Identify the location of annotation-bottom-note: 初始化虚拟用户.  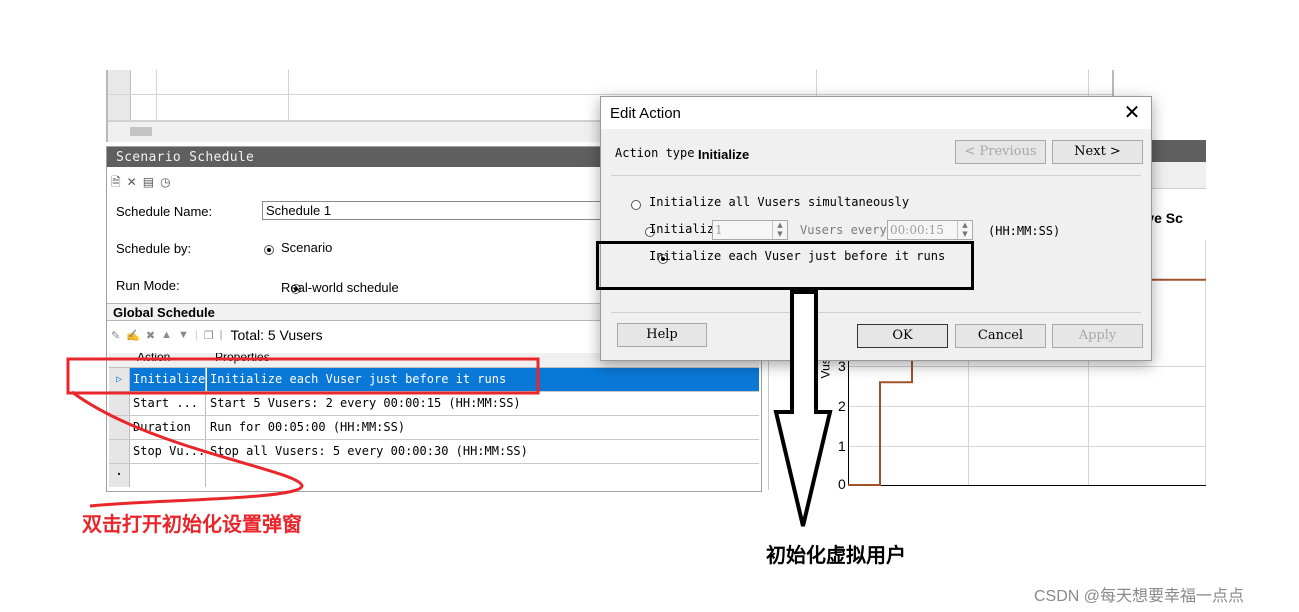
(836, 555).